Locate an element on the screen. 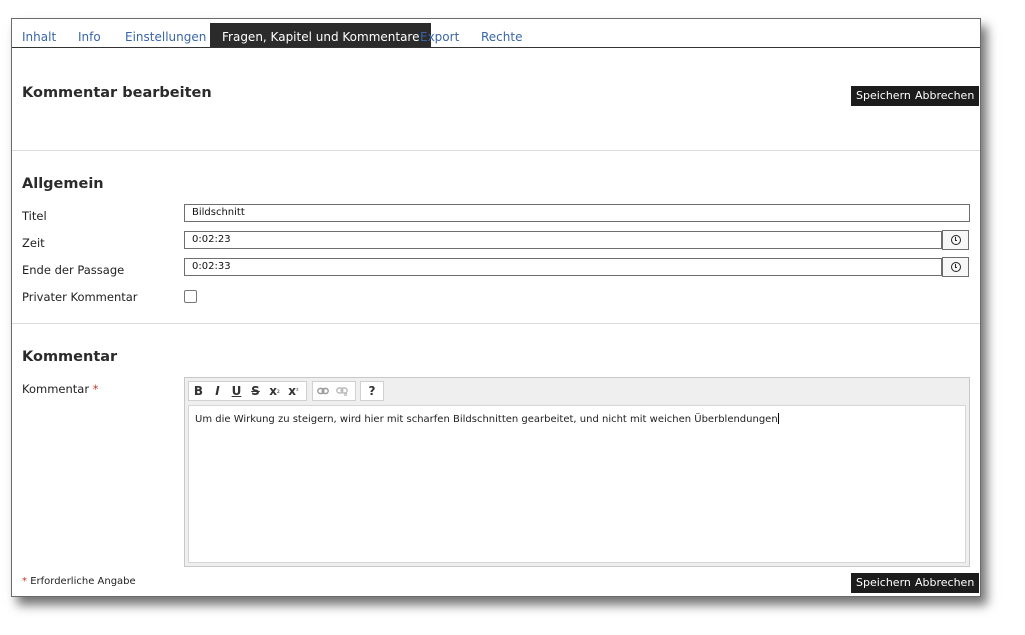 The image size is (1025, 635). superscript-glyph: x is located at coordinates (292, 391).